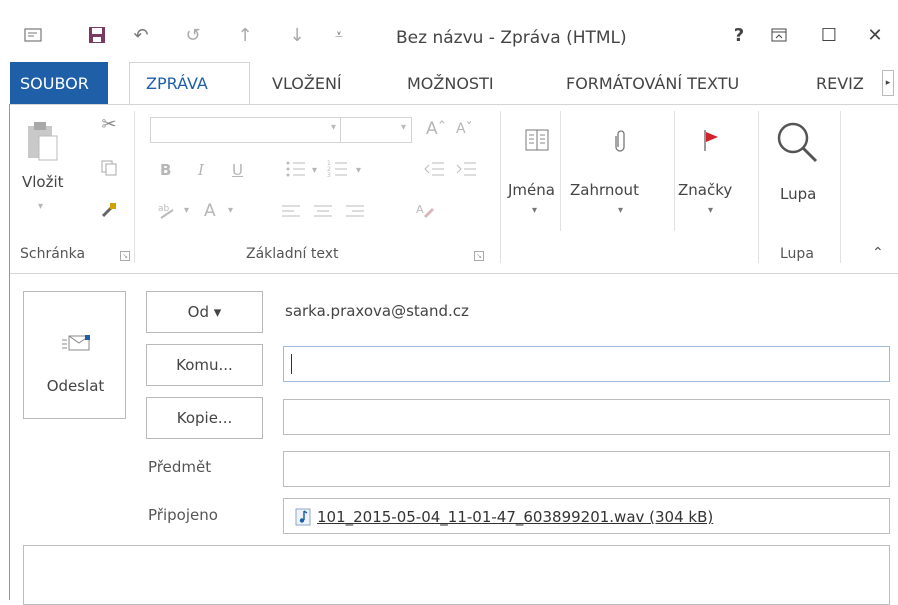  What do you see at coordinates (303, 517) in the screenshot?
I see `audio-file-icon` at bounding box center [303, 517].